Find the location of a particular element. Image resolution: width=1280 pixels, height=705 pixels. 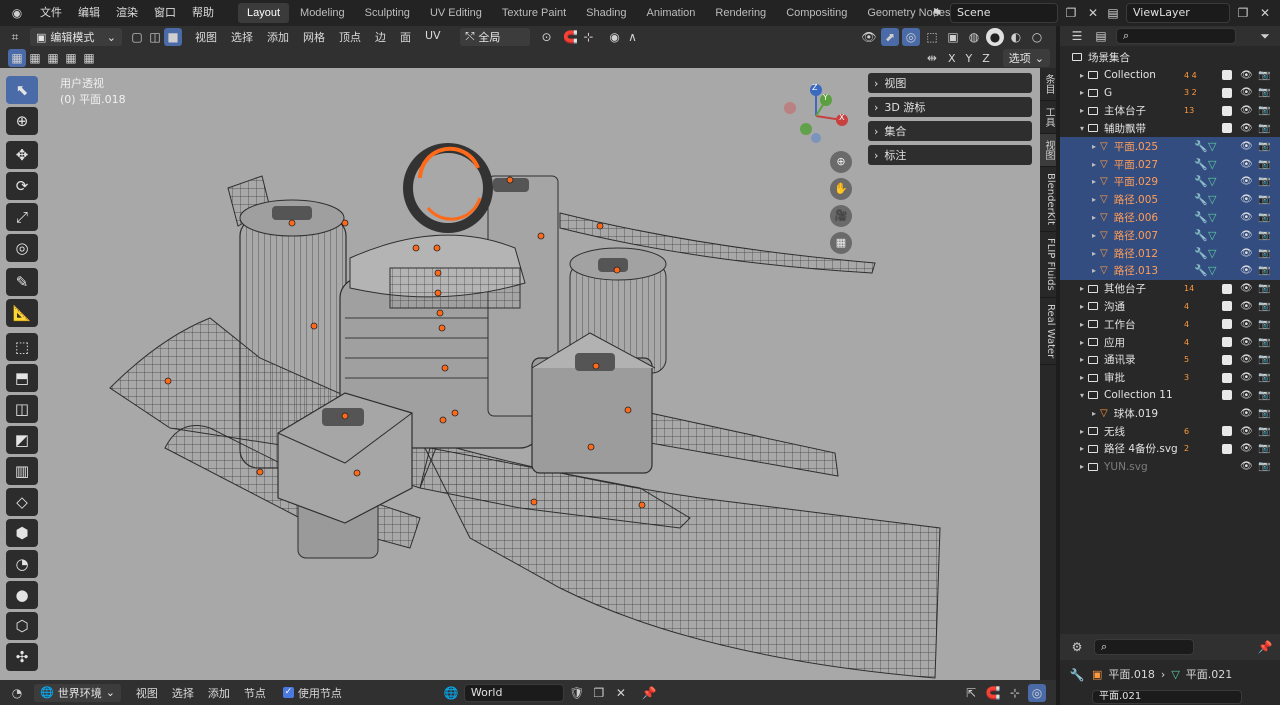

workspace-tab-0: Layout is located at coordinates (264, 13).